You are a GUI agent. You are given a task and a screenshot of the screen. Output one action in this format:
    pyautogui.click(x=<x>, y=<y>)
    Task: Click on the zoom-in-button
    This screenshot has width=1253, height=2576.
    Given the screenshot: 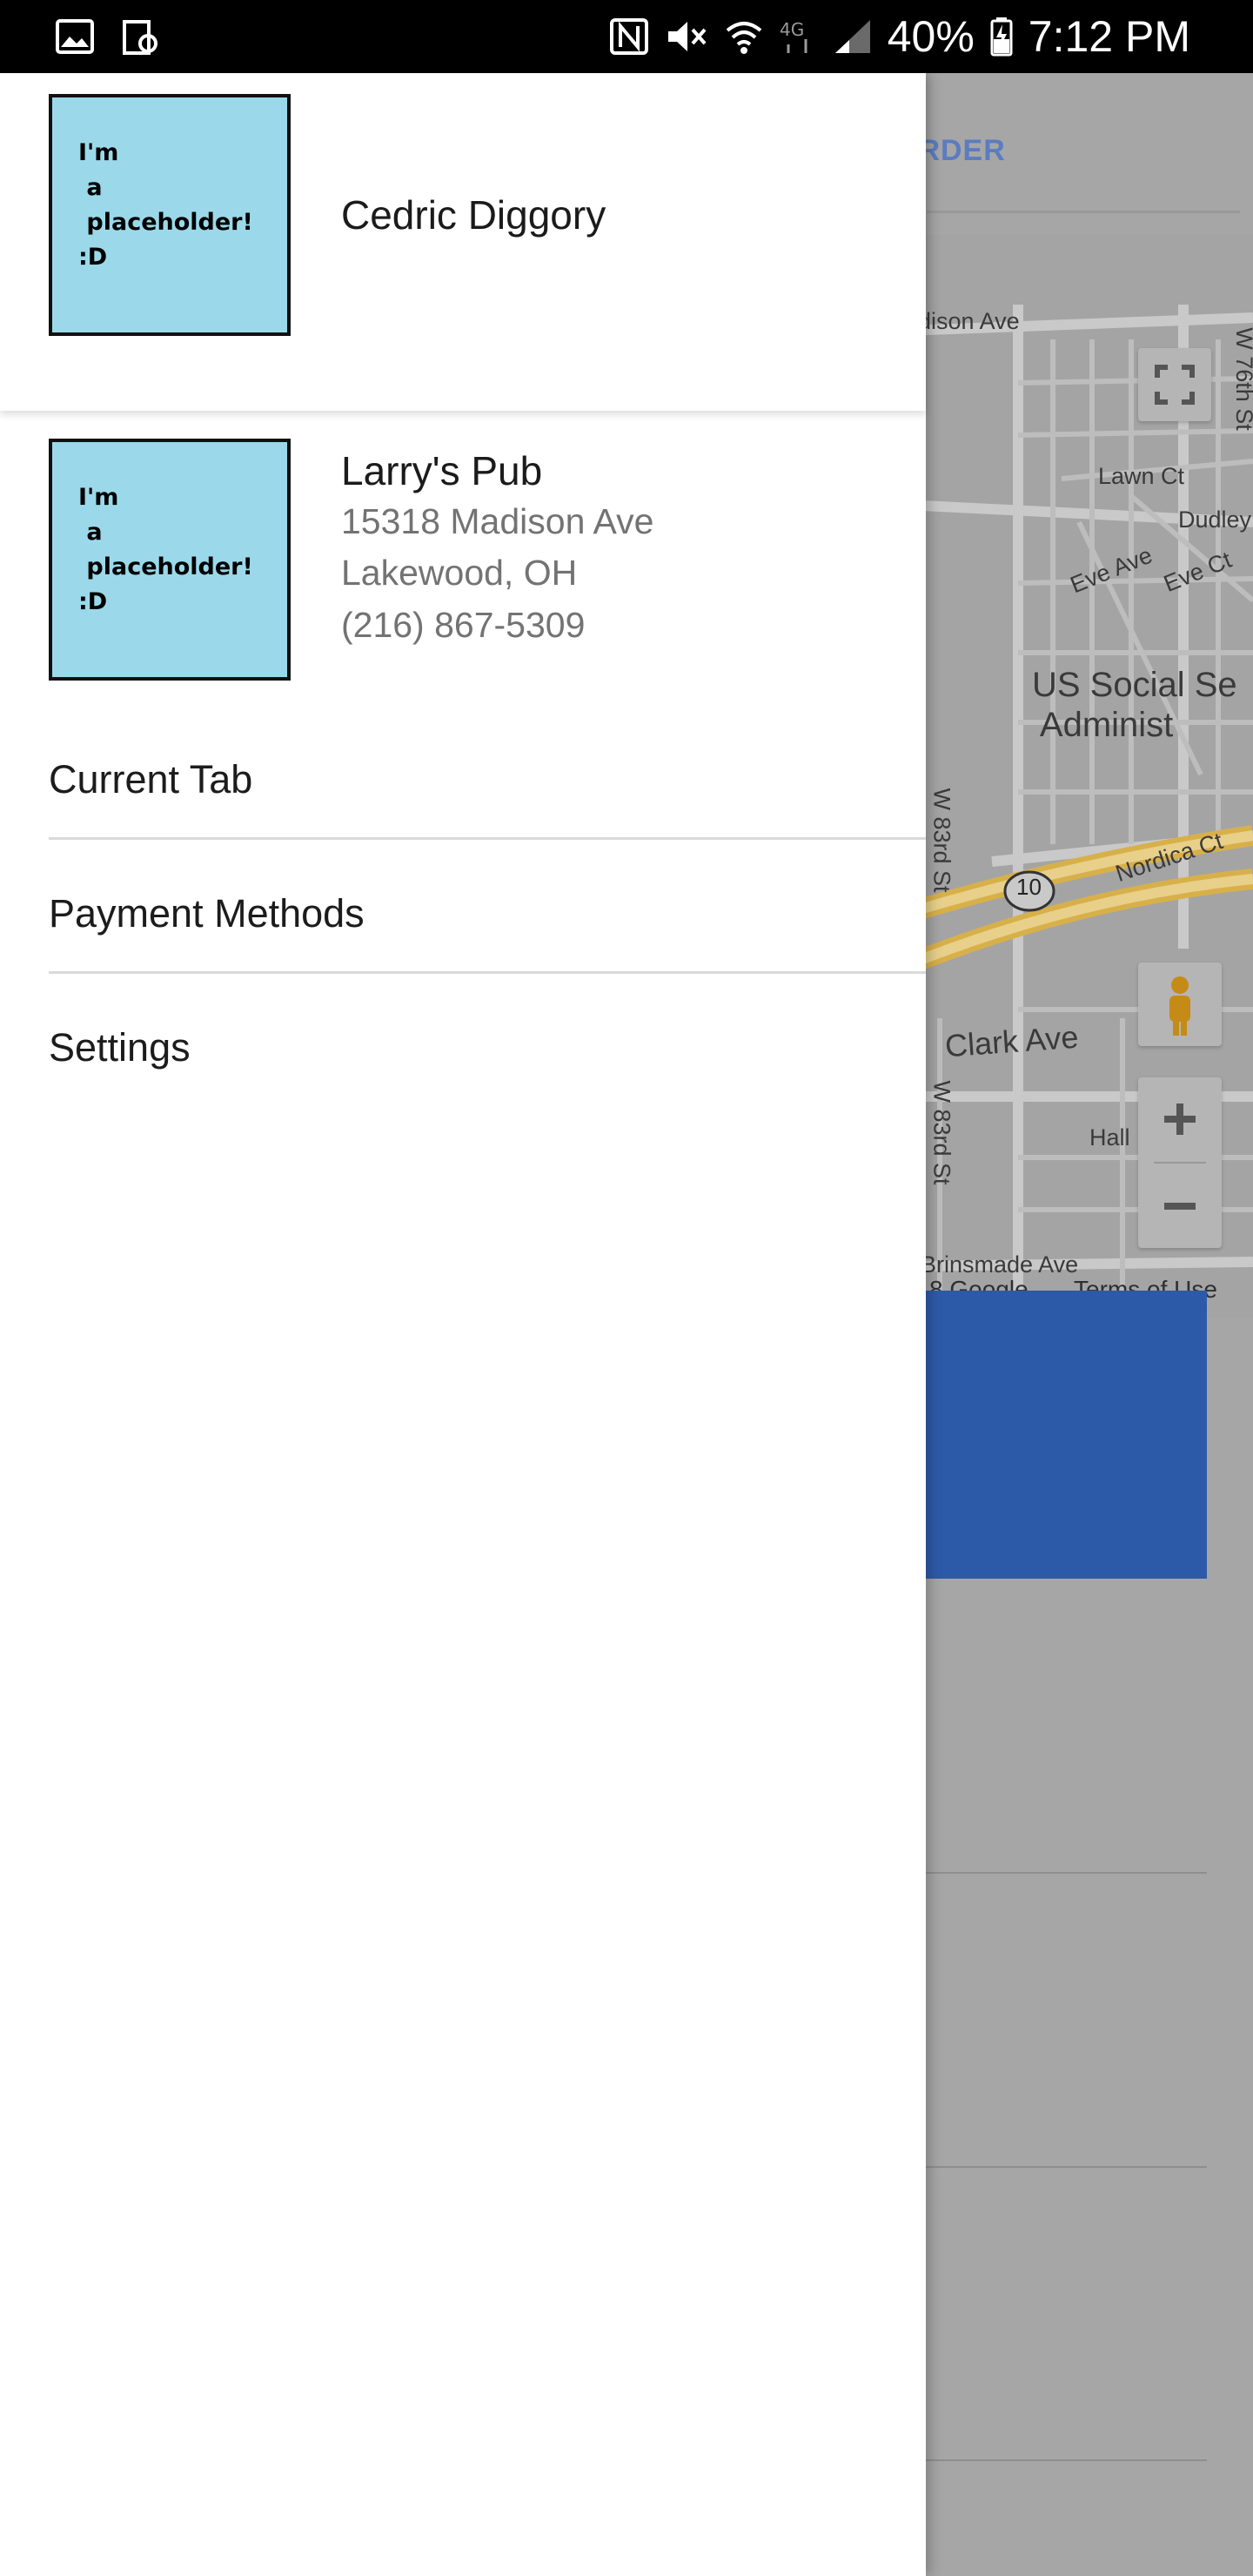 What is the action you would take?
    pyautogui.click(x=1180, y=1119)
    